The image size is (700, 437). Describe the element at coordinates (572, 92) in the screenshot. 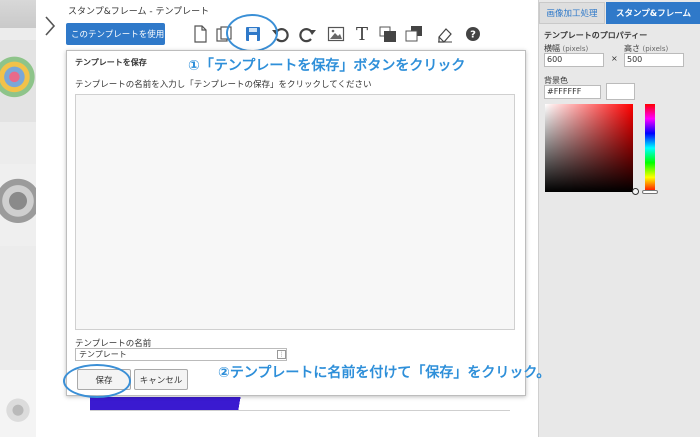

I see `background-color-input: #FFFFFF` at that location.